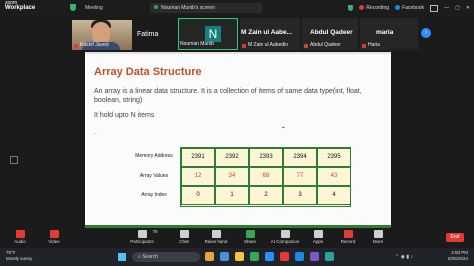 The width and height of the screenshot is (474, 266). I want to click on video-button: Video, so click(54, 237).